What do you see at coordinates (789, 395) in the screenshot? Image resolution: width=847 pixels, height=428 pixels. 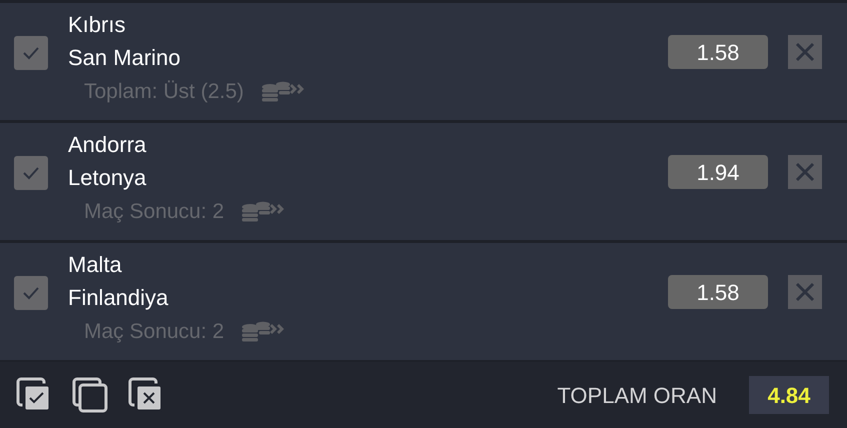 I see `total-value: 4.84` at bounding box center [789, 395].